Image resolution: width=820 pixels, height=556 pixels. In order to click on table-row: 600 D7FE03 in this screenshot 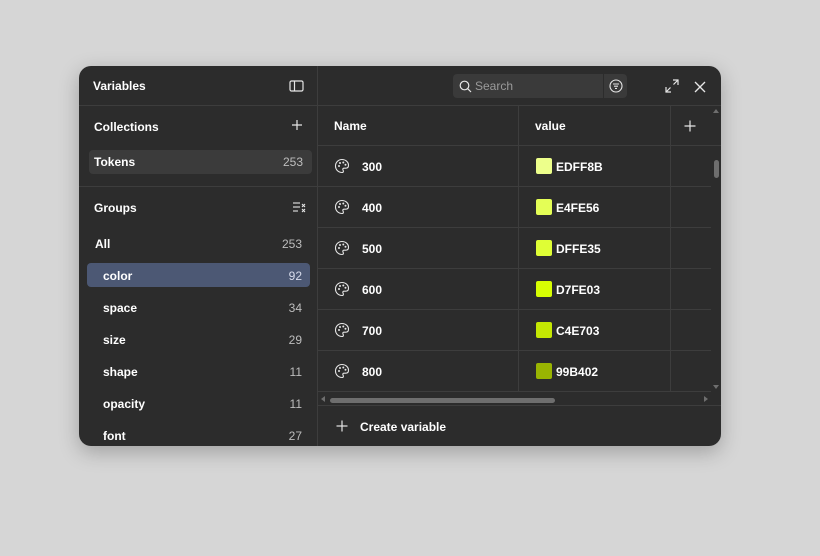, I will do `click(514, 289)`.